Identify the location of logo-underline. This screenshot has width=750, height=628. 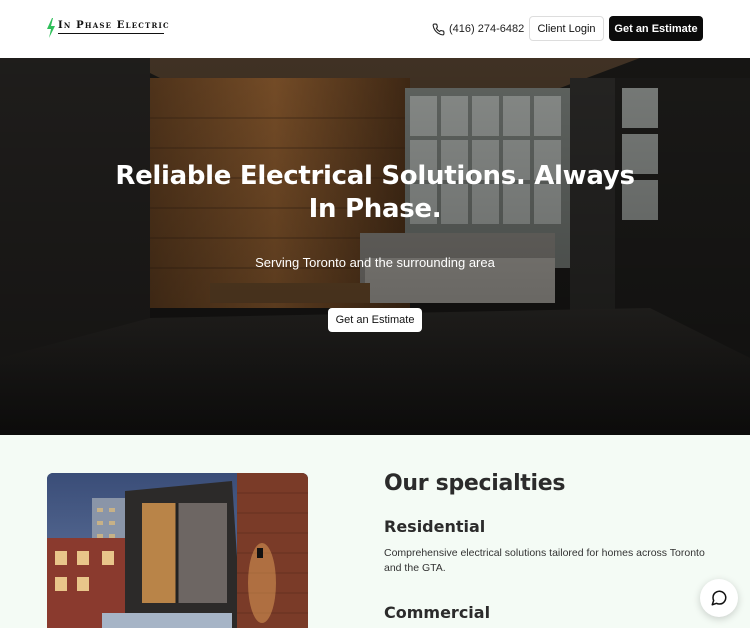
(111, 33).